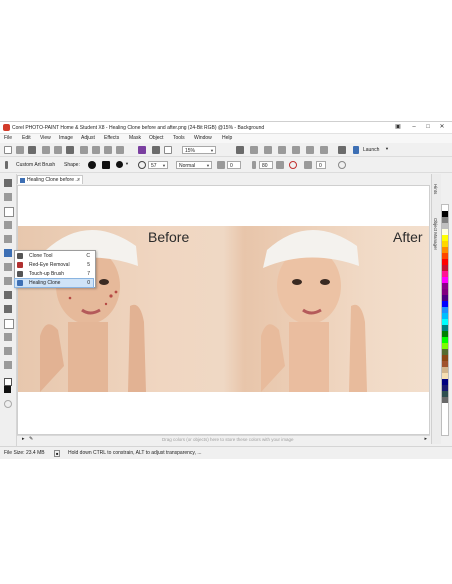 The width and height of the screenshot is (452, 584). What do you see at coordinates (54, 256) in the screenshot?
I see `flyout-item-clone-tool: Clone Tool C` at bounding box center [54, 256].